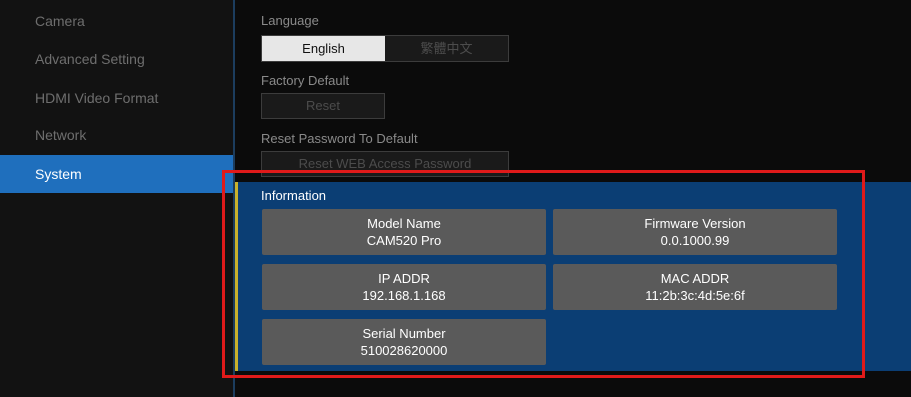 This screenshot has width=911, height=397. I want to click on factory-default-label: Factory Default, so click(305, 80).